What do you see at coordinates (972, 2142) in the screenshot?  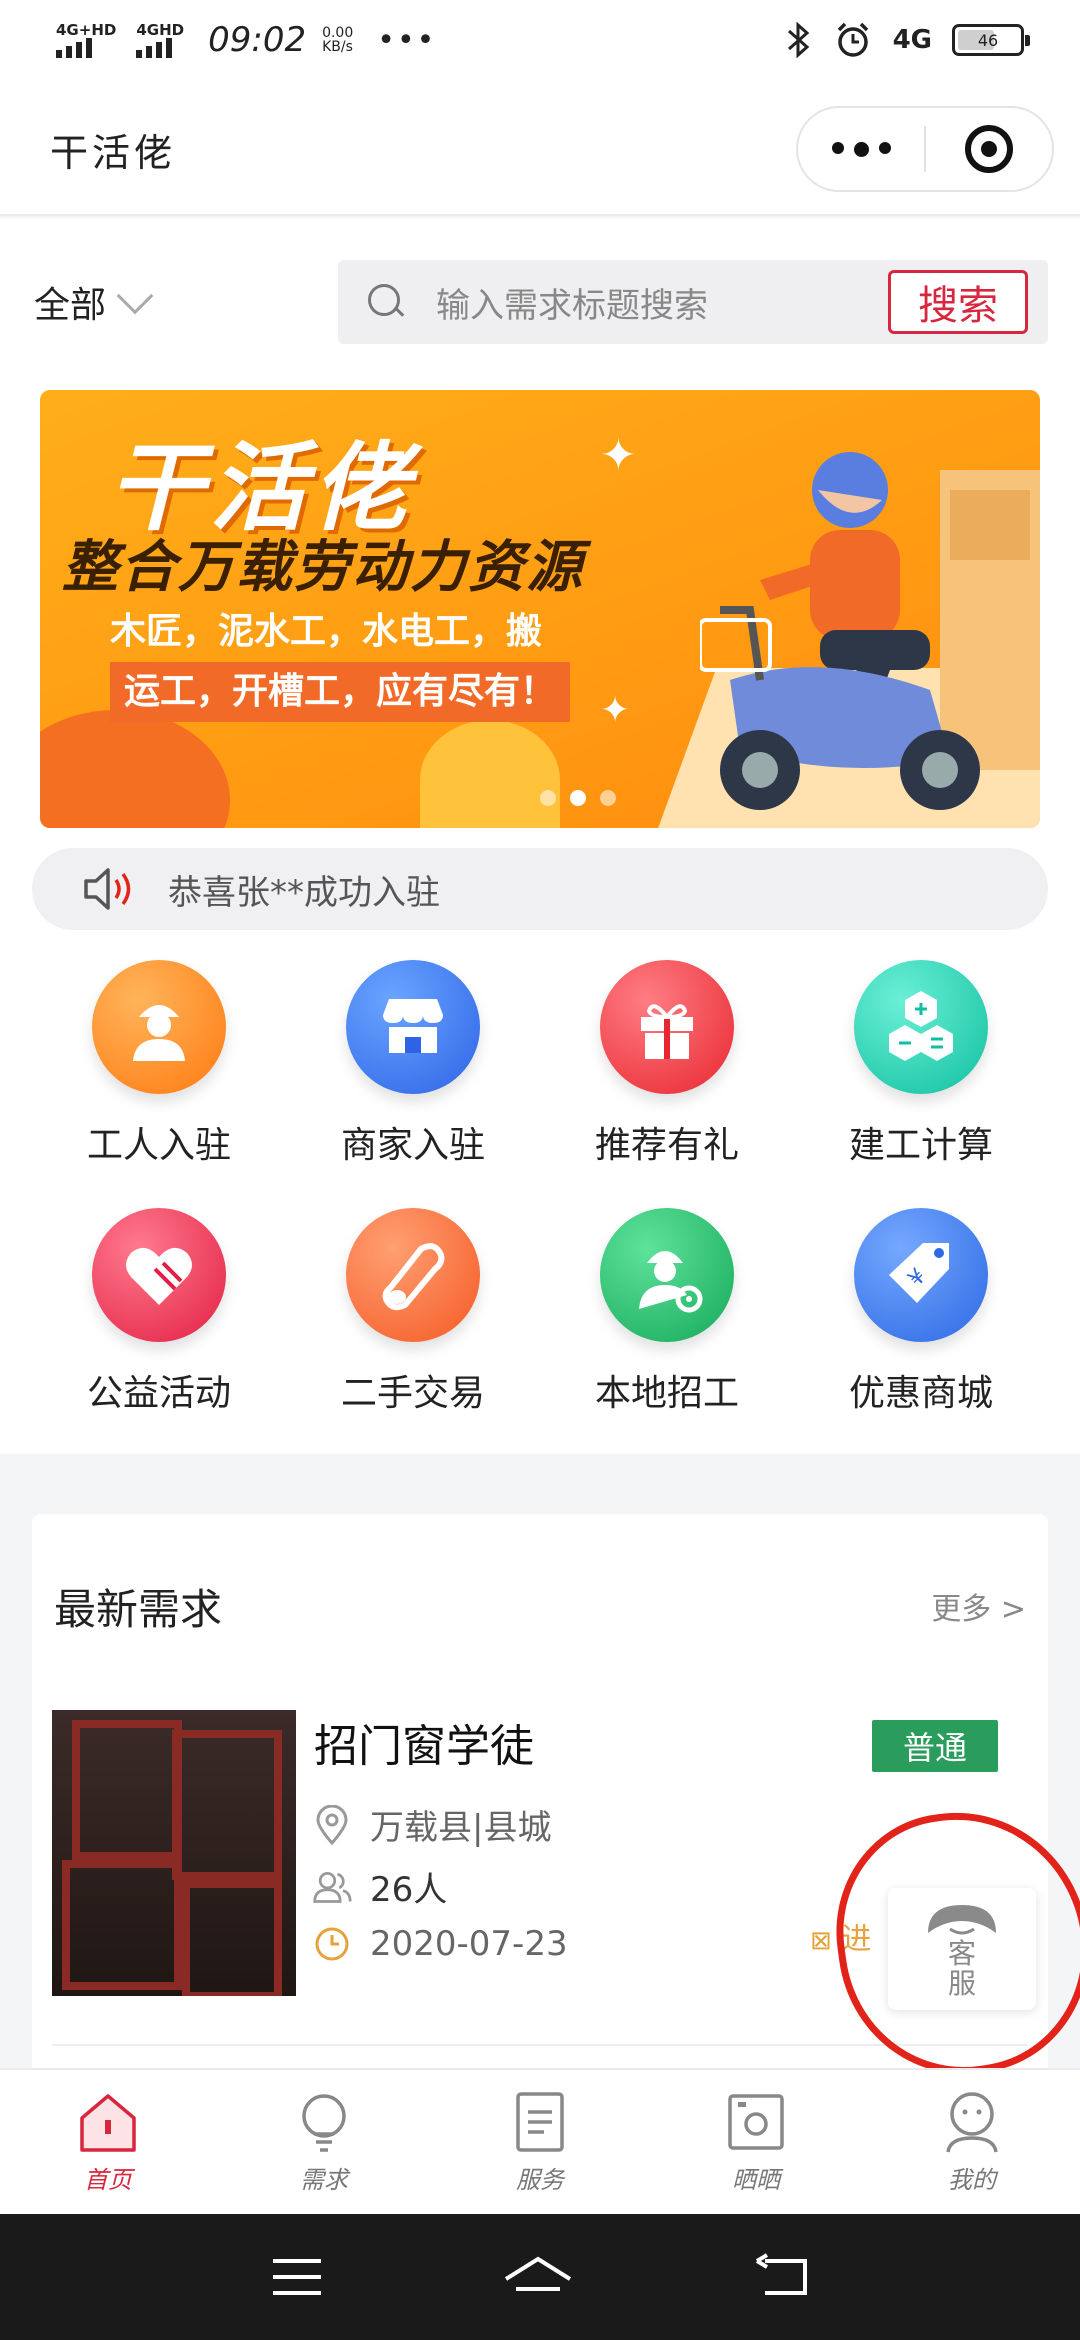 I see `tab-mine: 我的` at bounding box center [972, 2142].